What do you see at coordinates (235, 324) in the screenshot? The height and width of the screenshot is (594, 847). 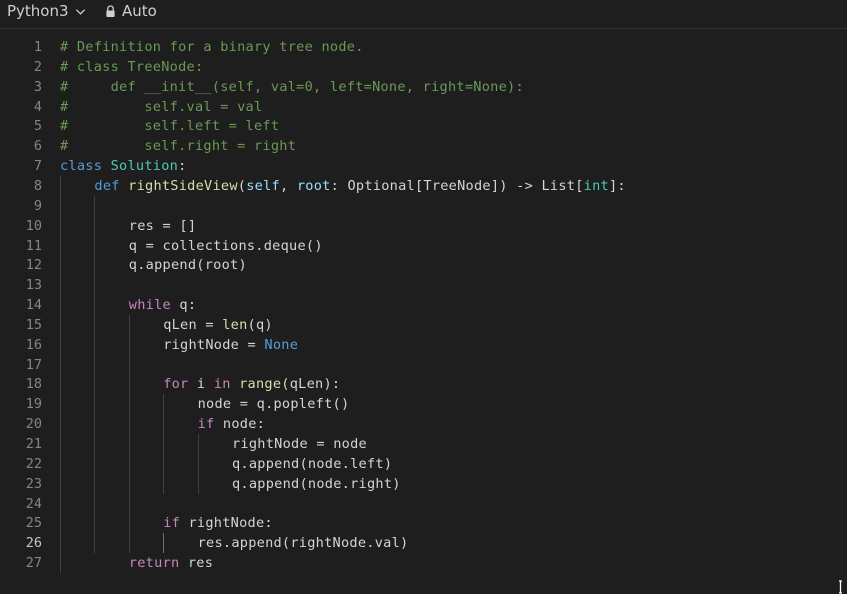 I see `code-token: len` at bounding box center [235, 324].